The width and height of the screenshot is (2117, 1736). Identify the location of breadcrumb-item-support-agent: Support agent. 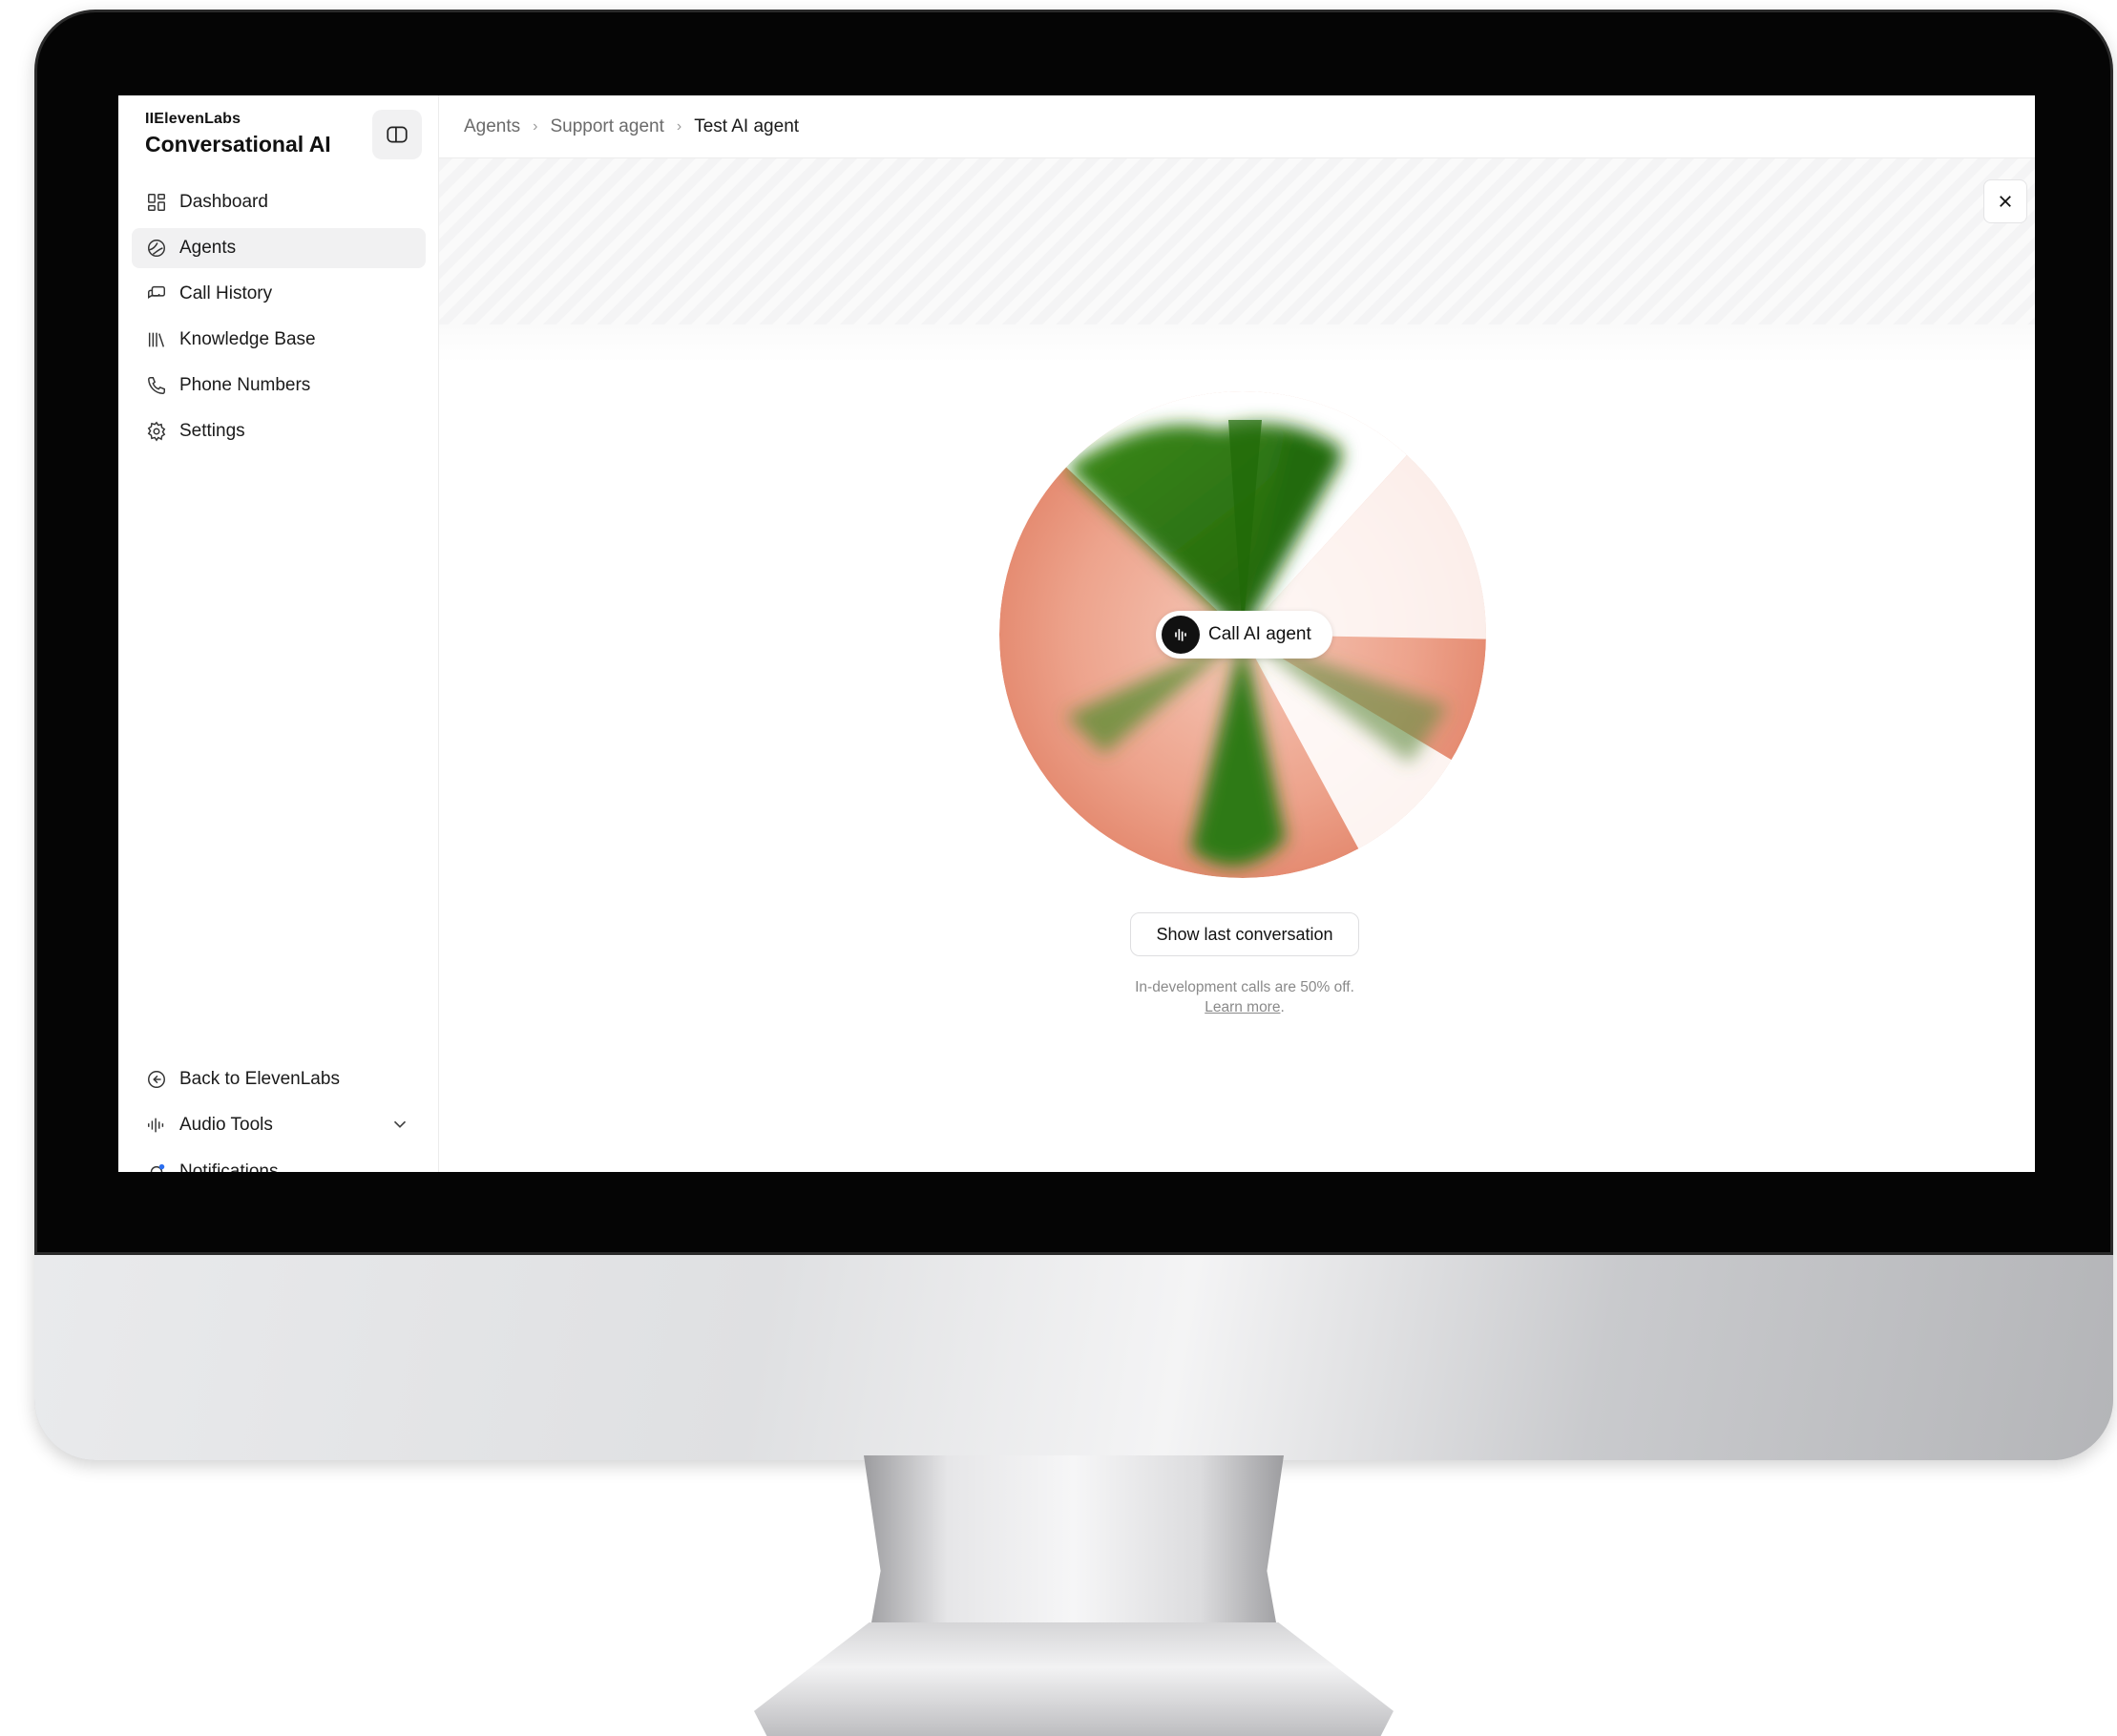
(606, 126).